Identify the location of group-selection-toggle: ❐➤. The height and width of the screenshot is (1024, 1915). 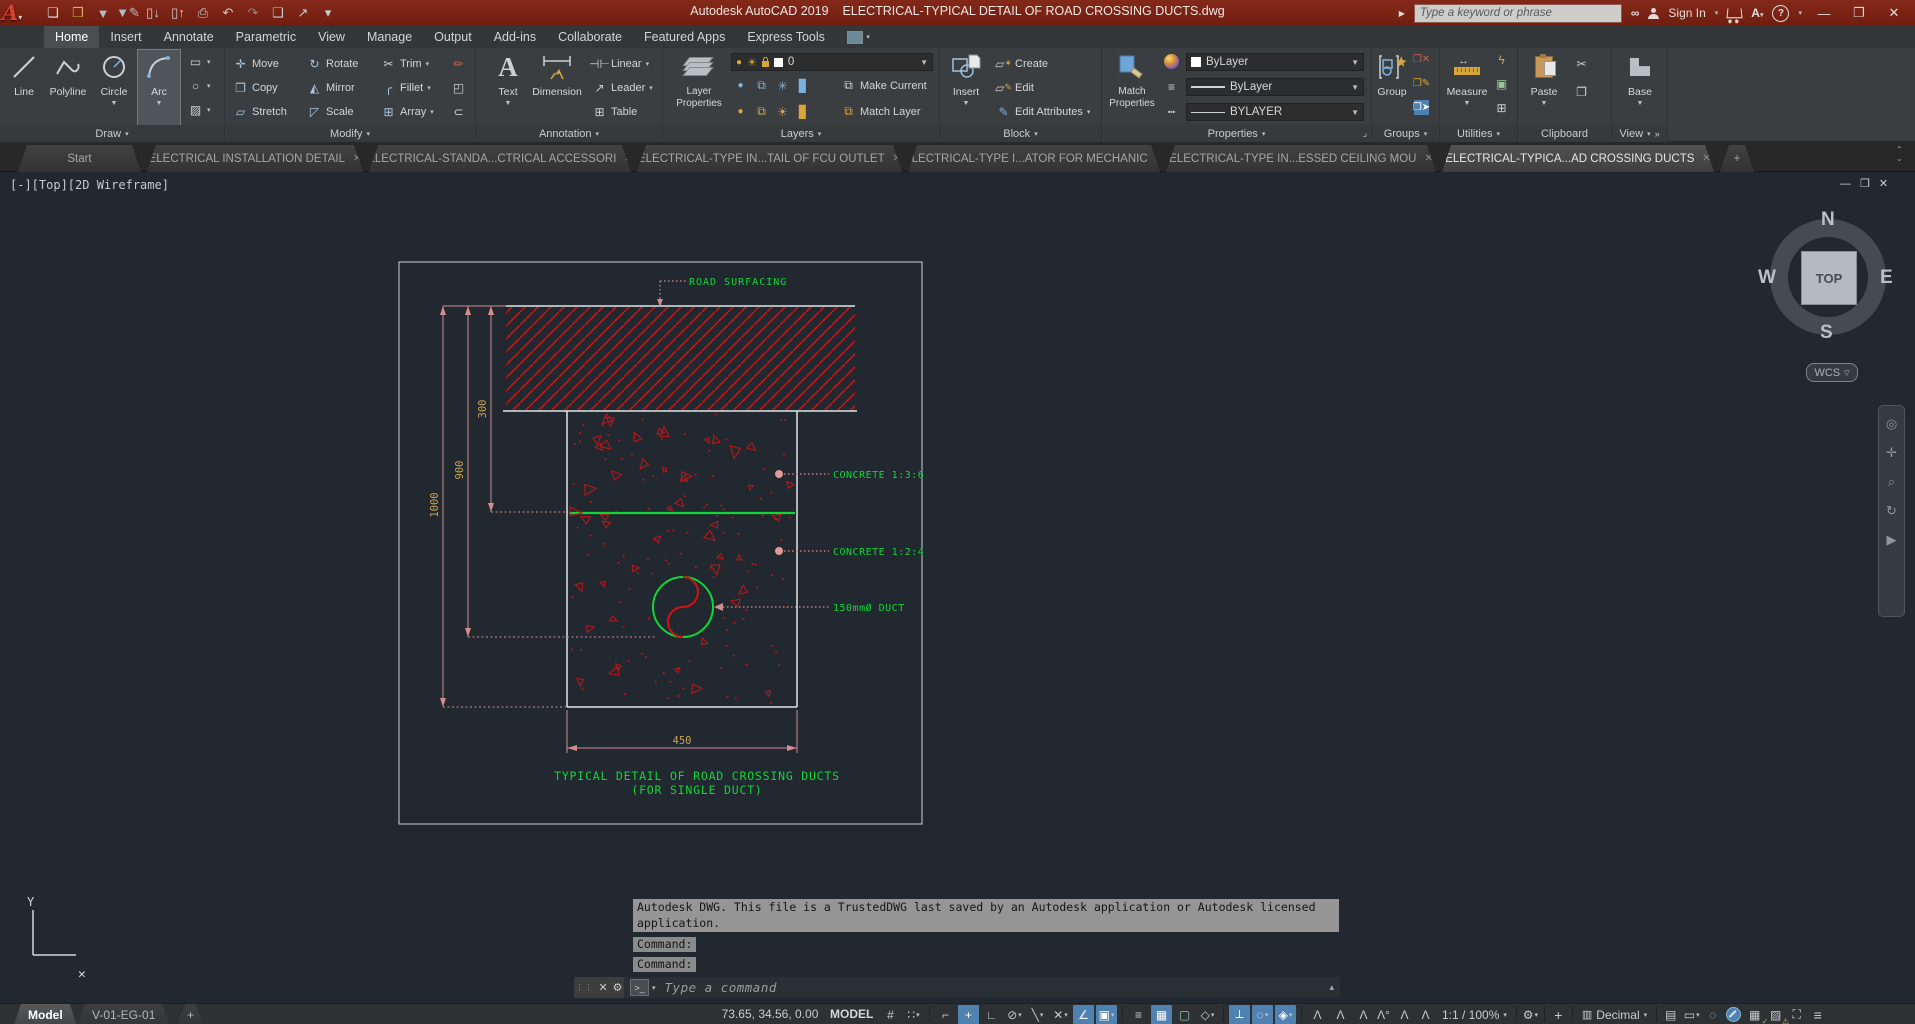
(1421, 107).